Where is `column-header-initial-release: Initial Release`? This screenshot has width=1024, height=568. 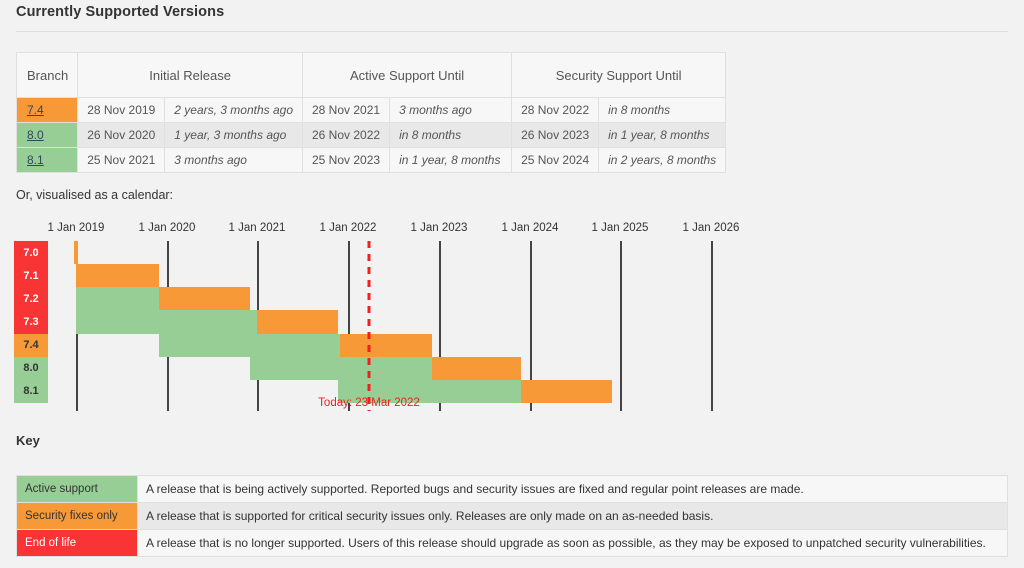
column-header-initial-release: Initial Release is located at coordinates (190, 75).